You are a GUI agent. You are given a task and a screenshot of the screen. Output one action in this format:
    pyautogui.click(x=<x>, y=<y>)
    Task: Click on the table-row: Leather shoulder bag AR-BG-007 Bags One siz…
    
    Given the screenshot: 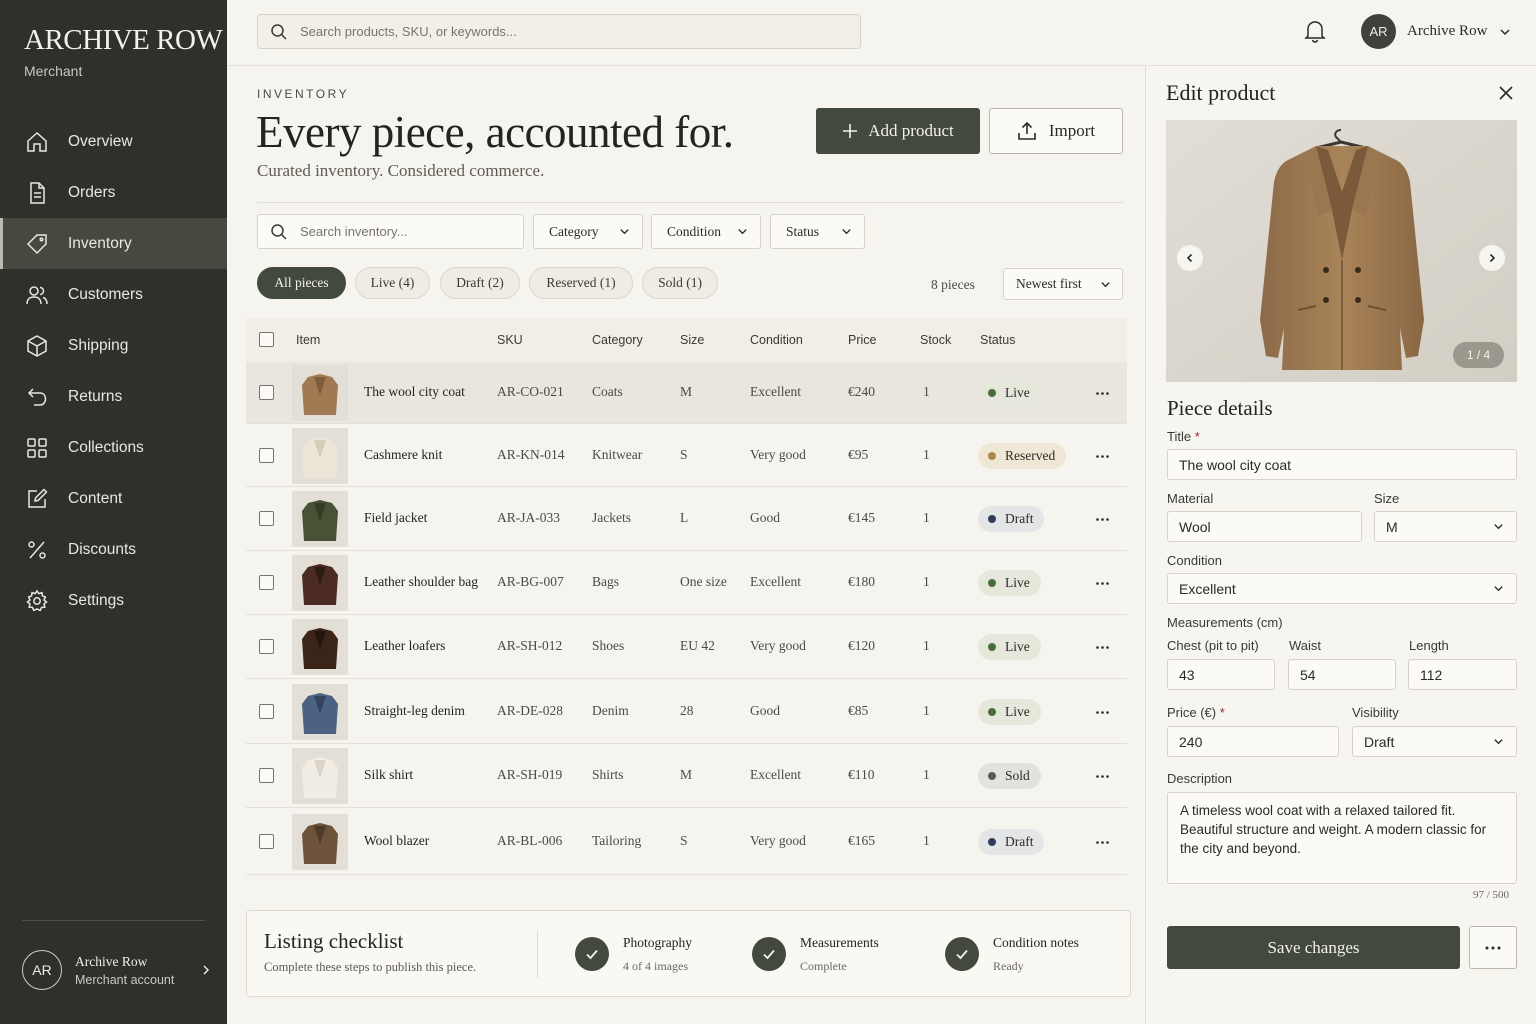 What is the action you would take?
    pyautogui.click(x=686, y=583)
    